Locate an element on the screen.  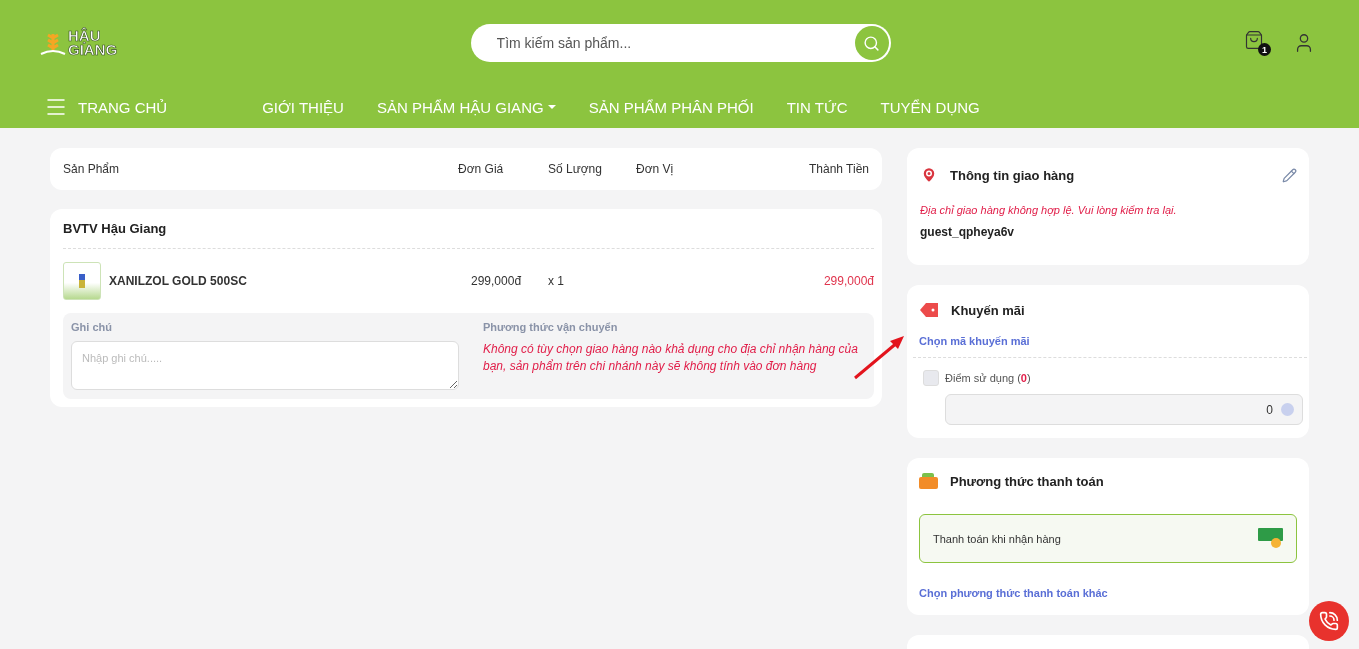
logo-text: HẬU GIANG is located at coordinates (93, 43).